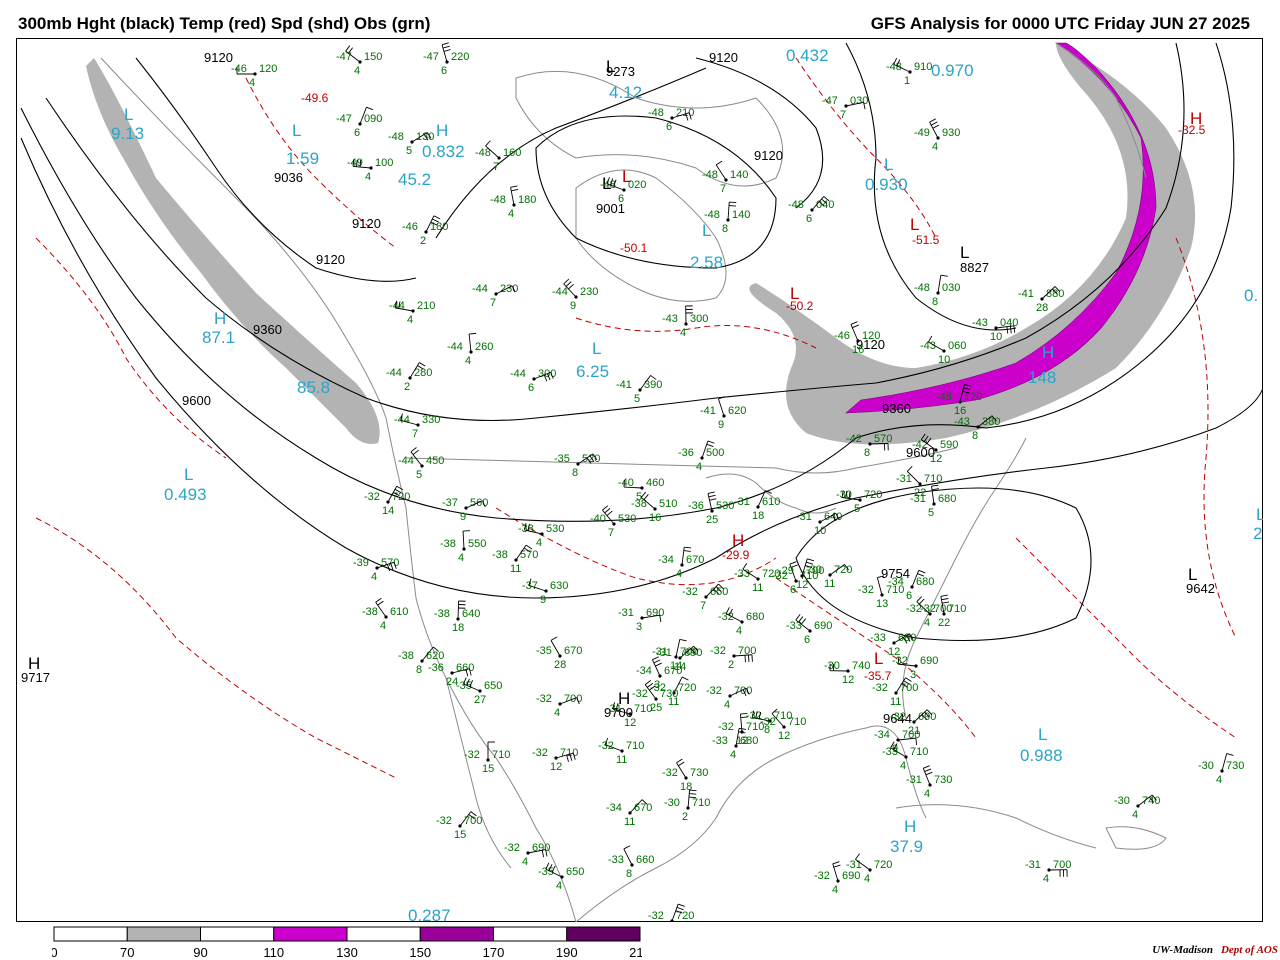 The image size is (1280, 960). What do you see at coordinates (957, 346) in the screenshot?
I see `obs-height: 060` at bounding box center [957, 346].